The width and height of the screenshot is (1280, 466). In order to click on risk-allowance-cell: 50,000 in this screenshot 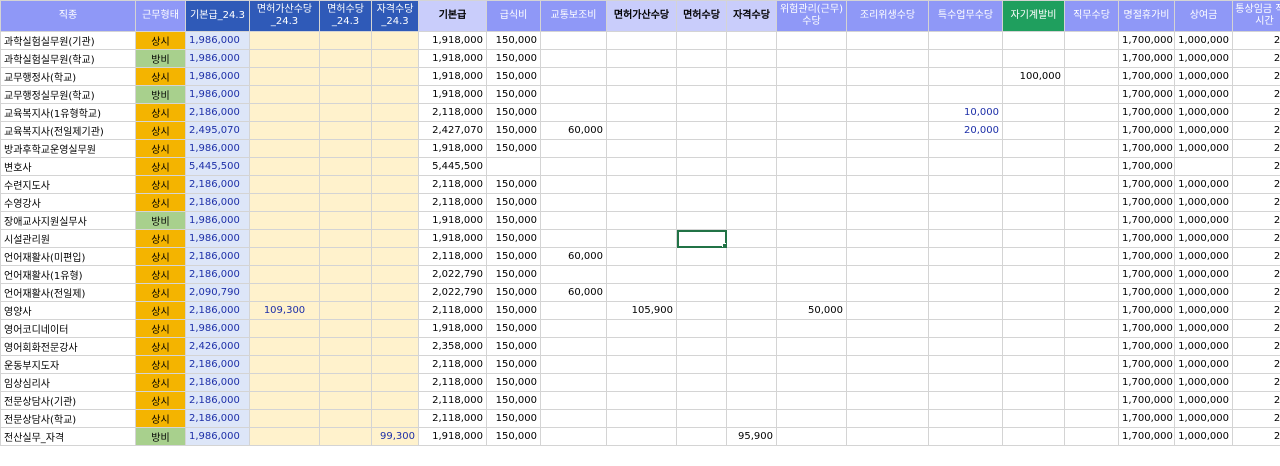, I will do `click(811, 310)`.